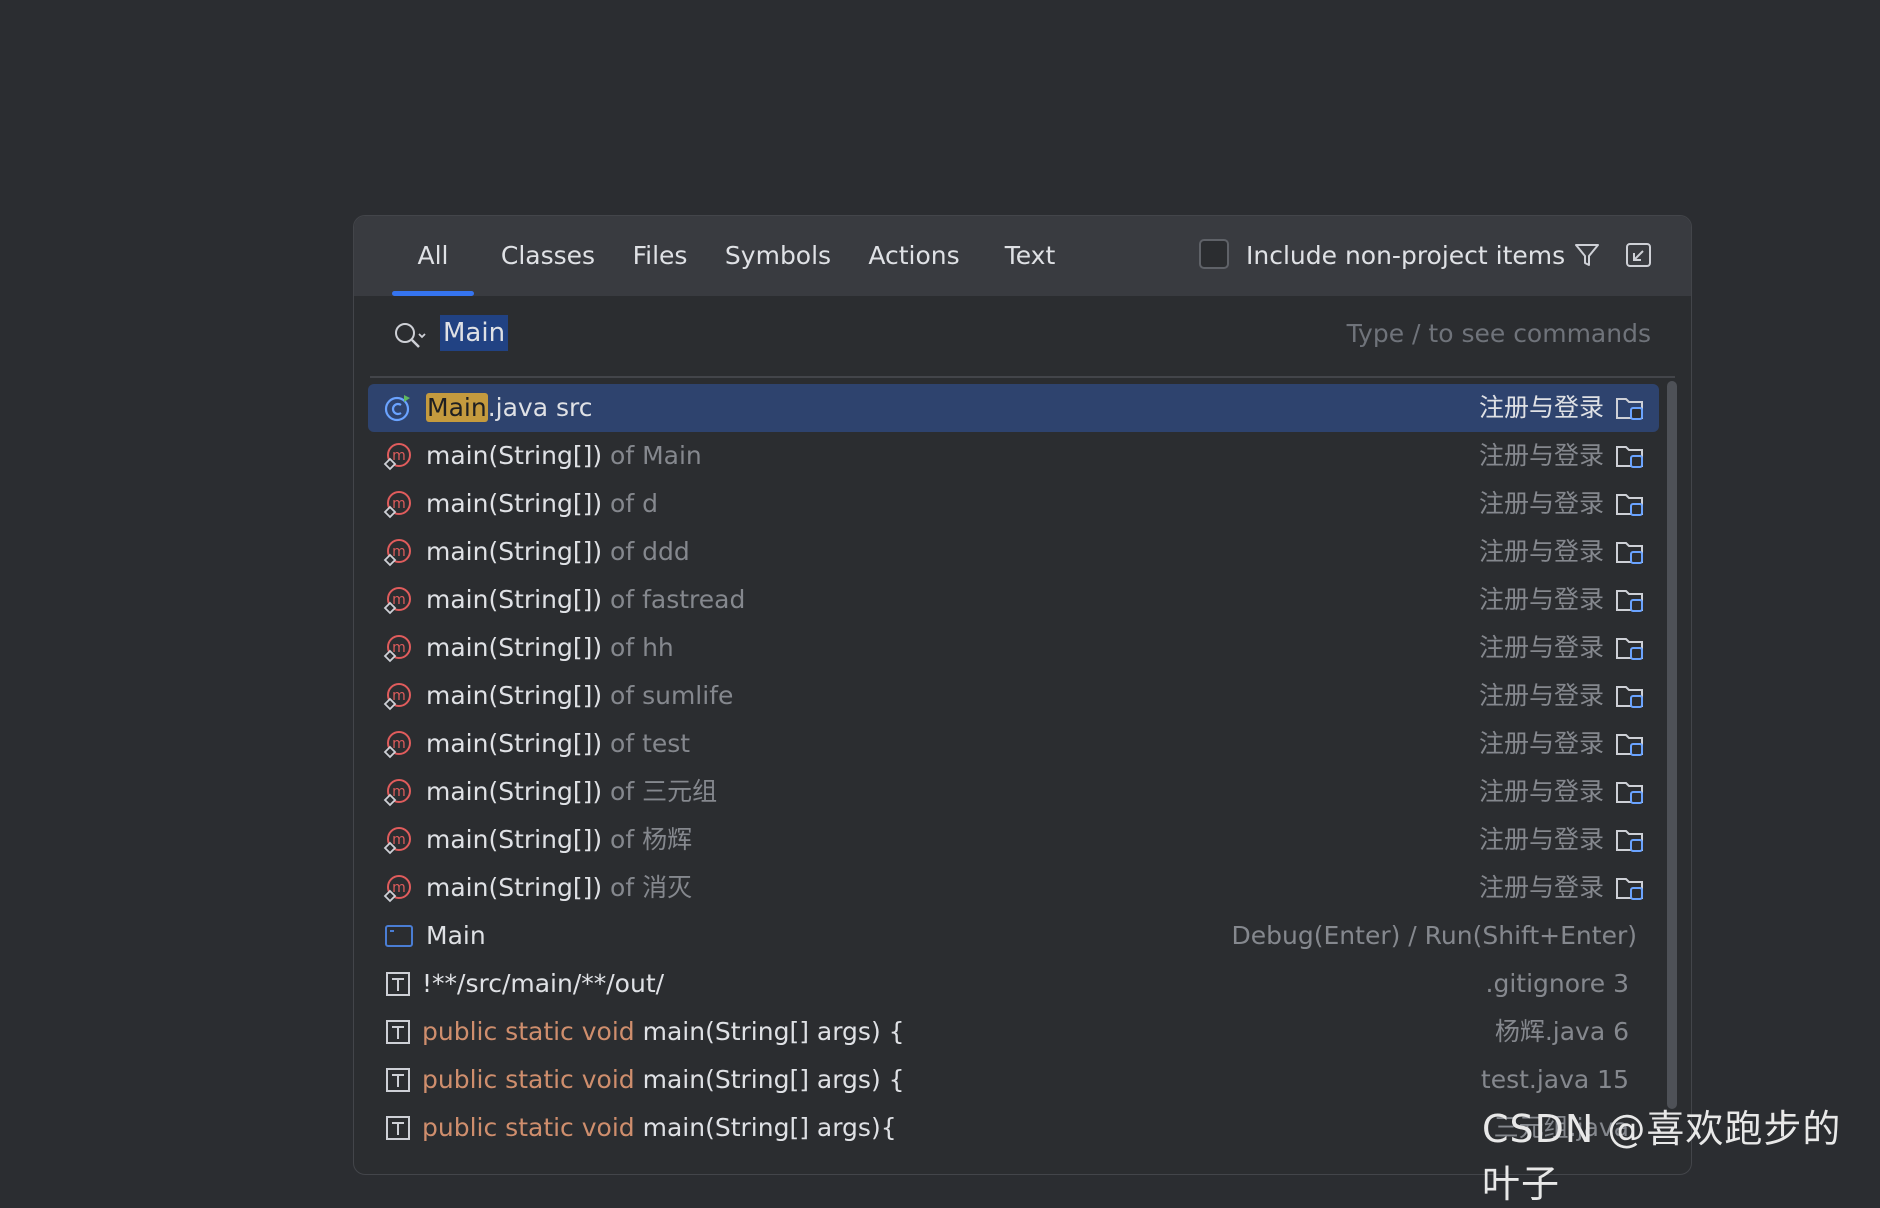 Image resolution: width=1880 pixels, height=1208 pixels. I want to click on tab-symbols: Symbols, so click(778, 256).